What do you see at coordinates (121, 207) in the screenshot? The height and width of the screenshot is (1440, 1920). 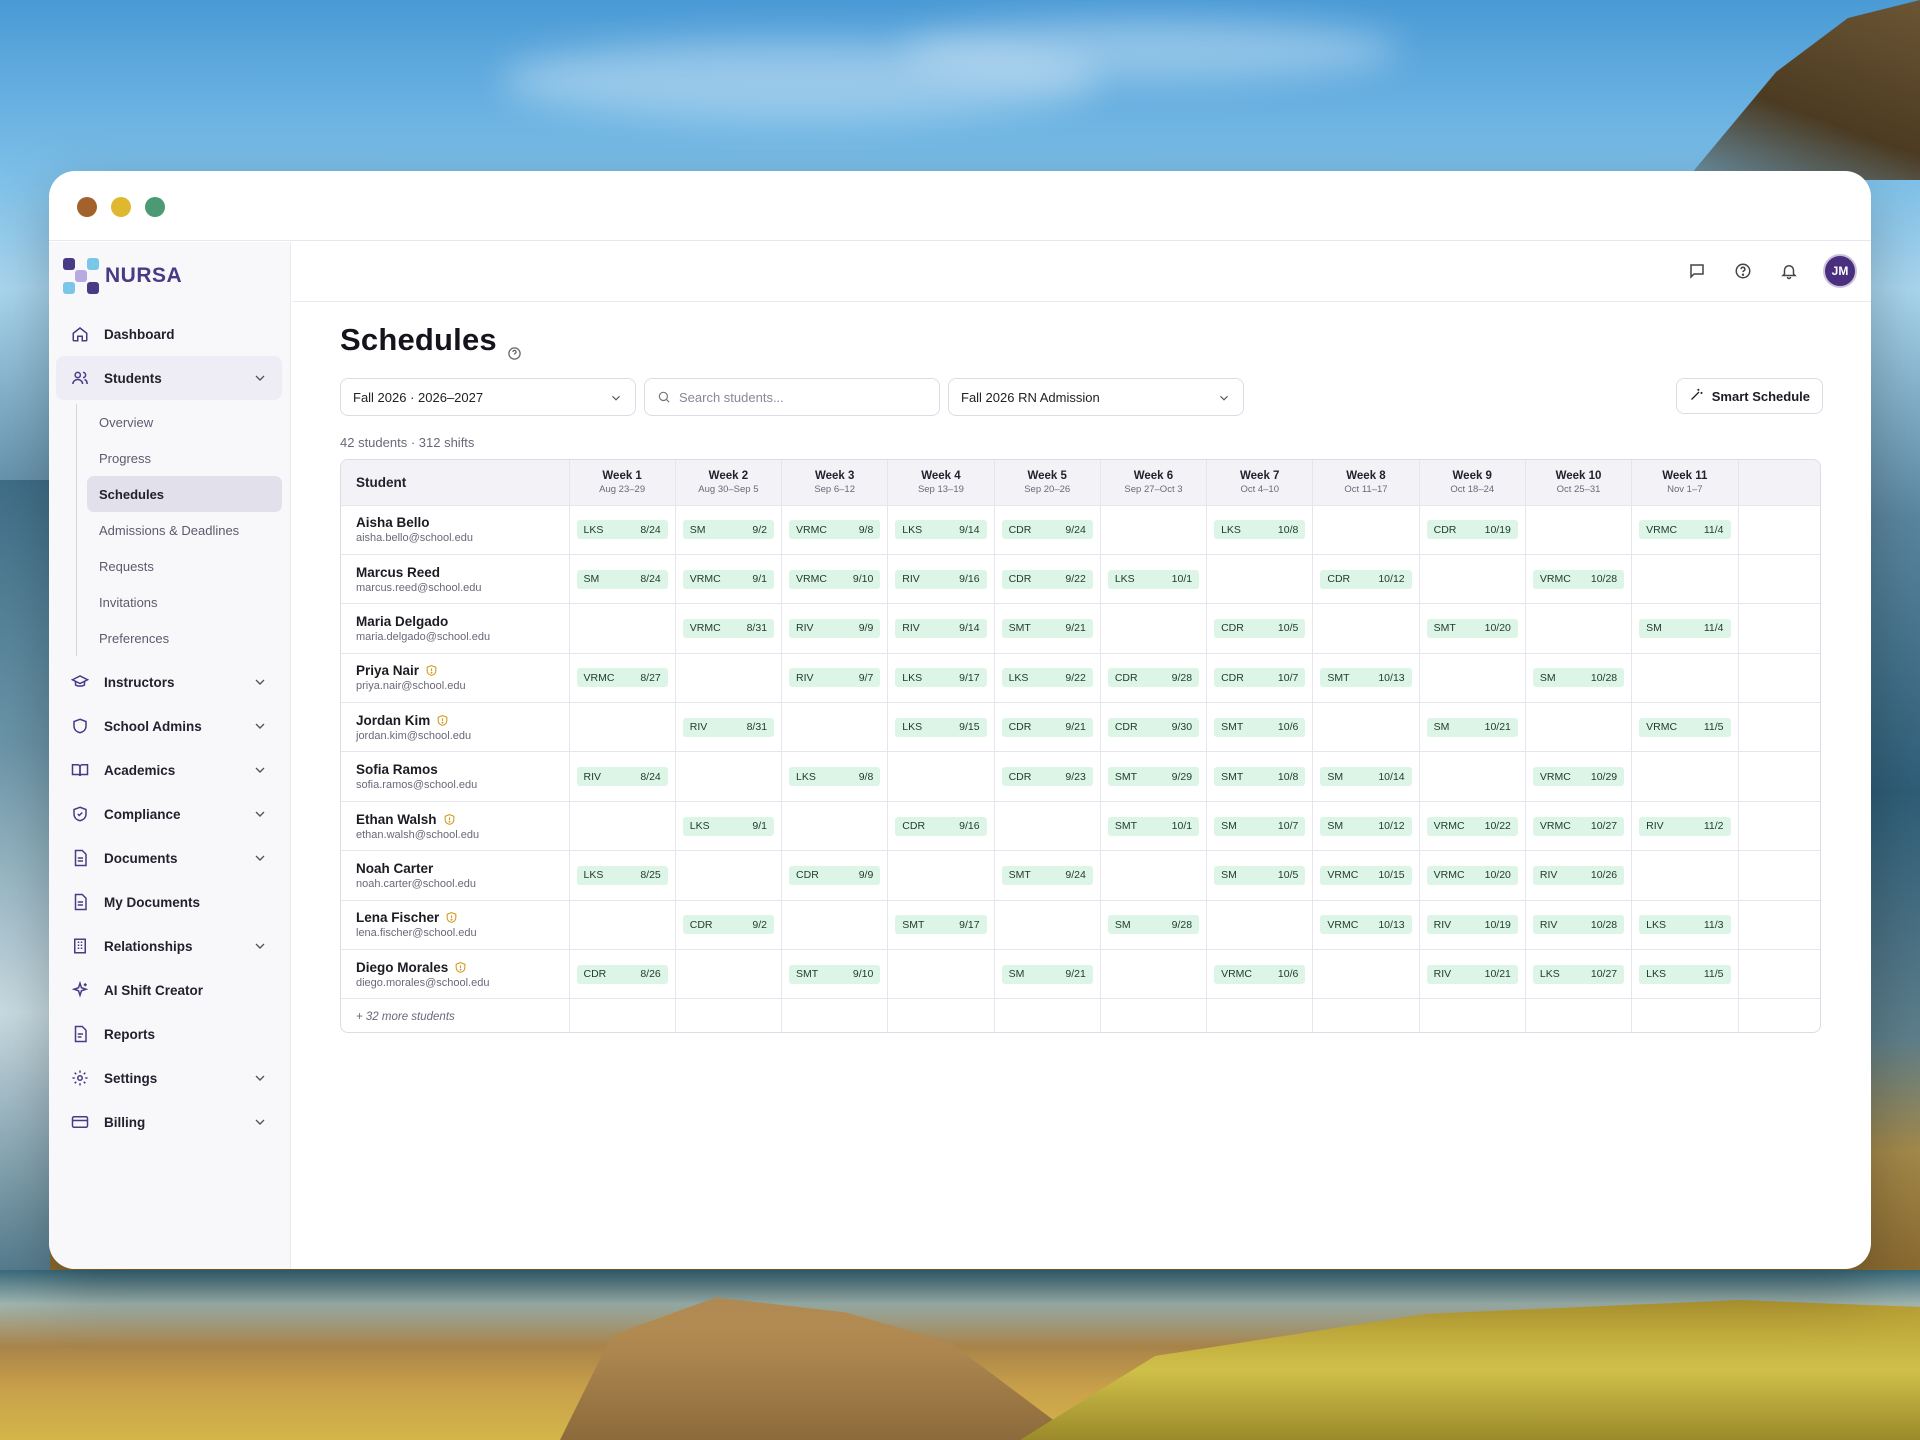 I see `window-minimize-button` at bounding box center [121, 207].